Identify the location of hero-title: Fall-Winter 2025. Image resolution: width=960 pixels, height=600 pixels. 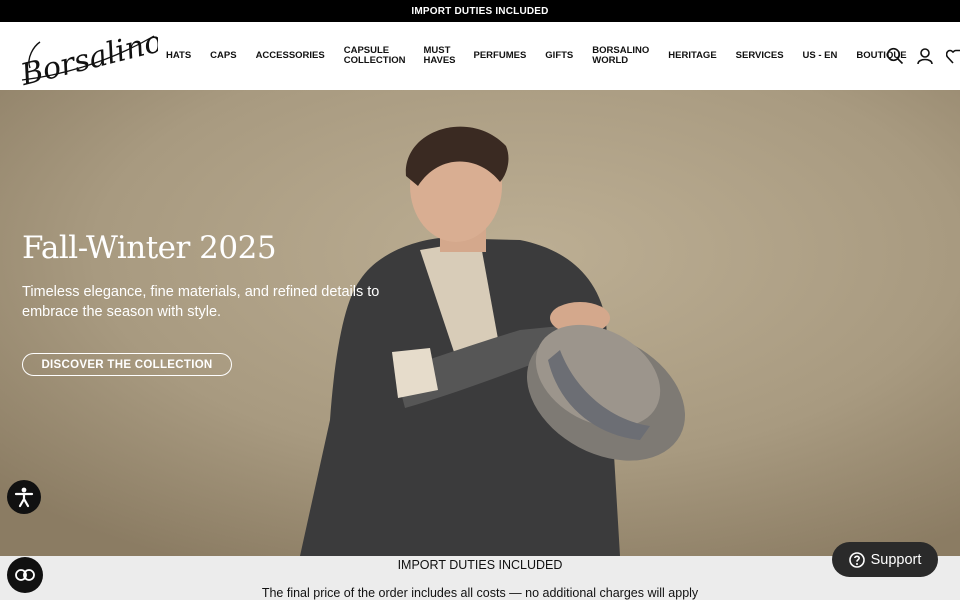
(149, 248).